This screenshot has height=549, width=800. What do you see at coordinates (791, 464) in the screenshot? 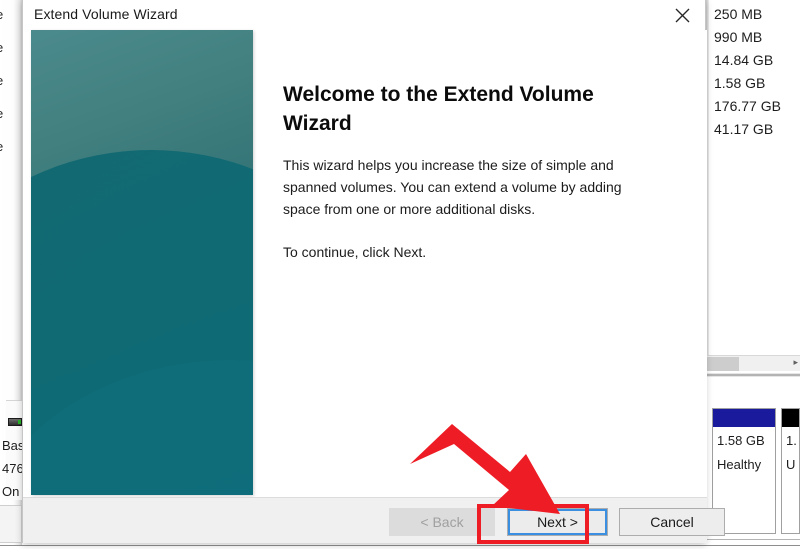
I see `partition-status: U` at bounding box center [791, 464].